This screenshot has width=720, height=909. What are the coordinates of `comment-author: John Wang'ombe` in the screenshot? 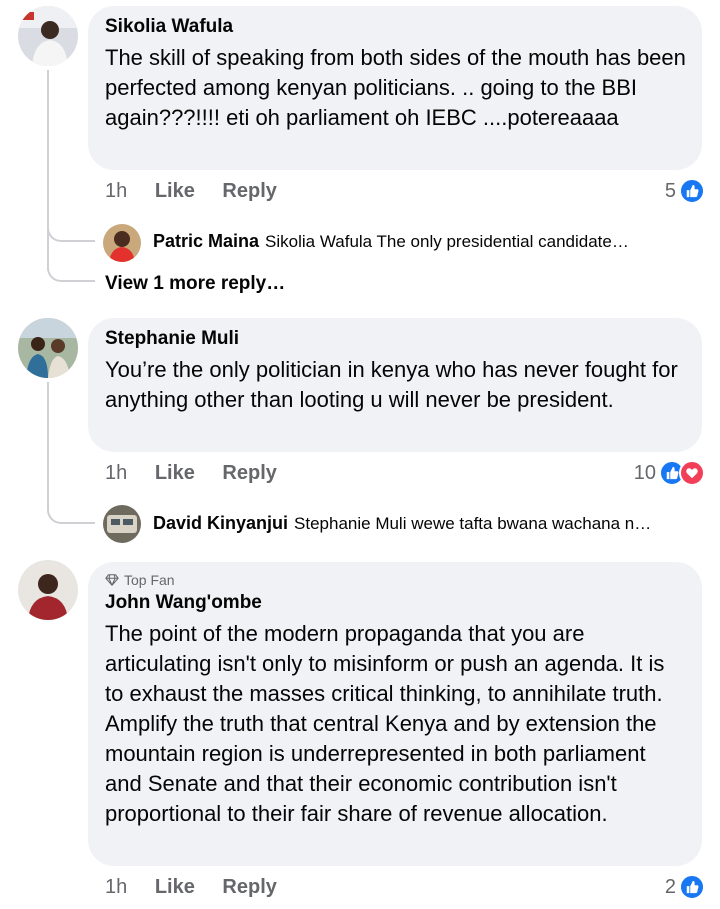 It's located at (183, 603).